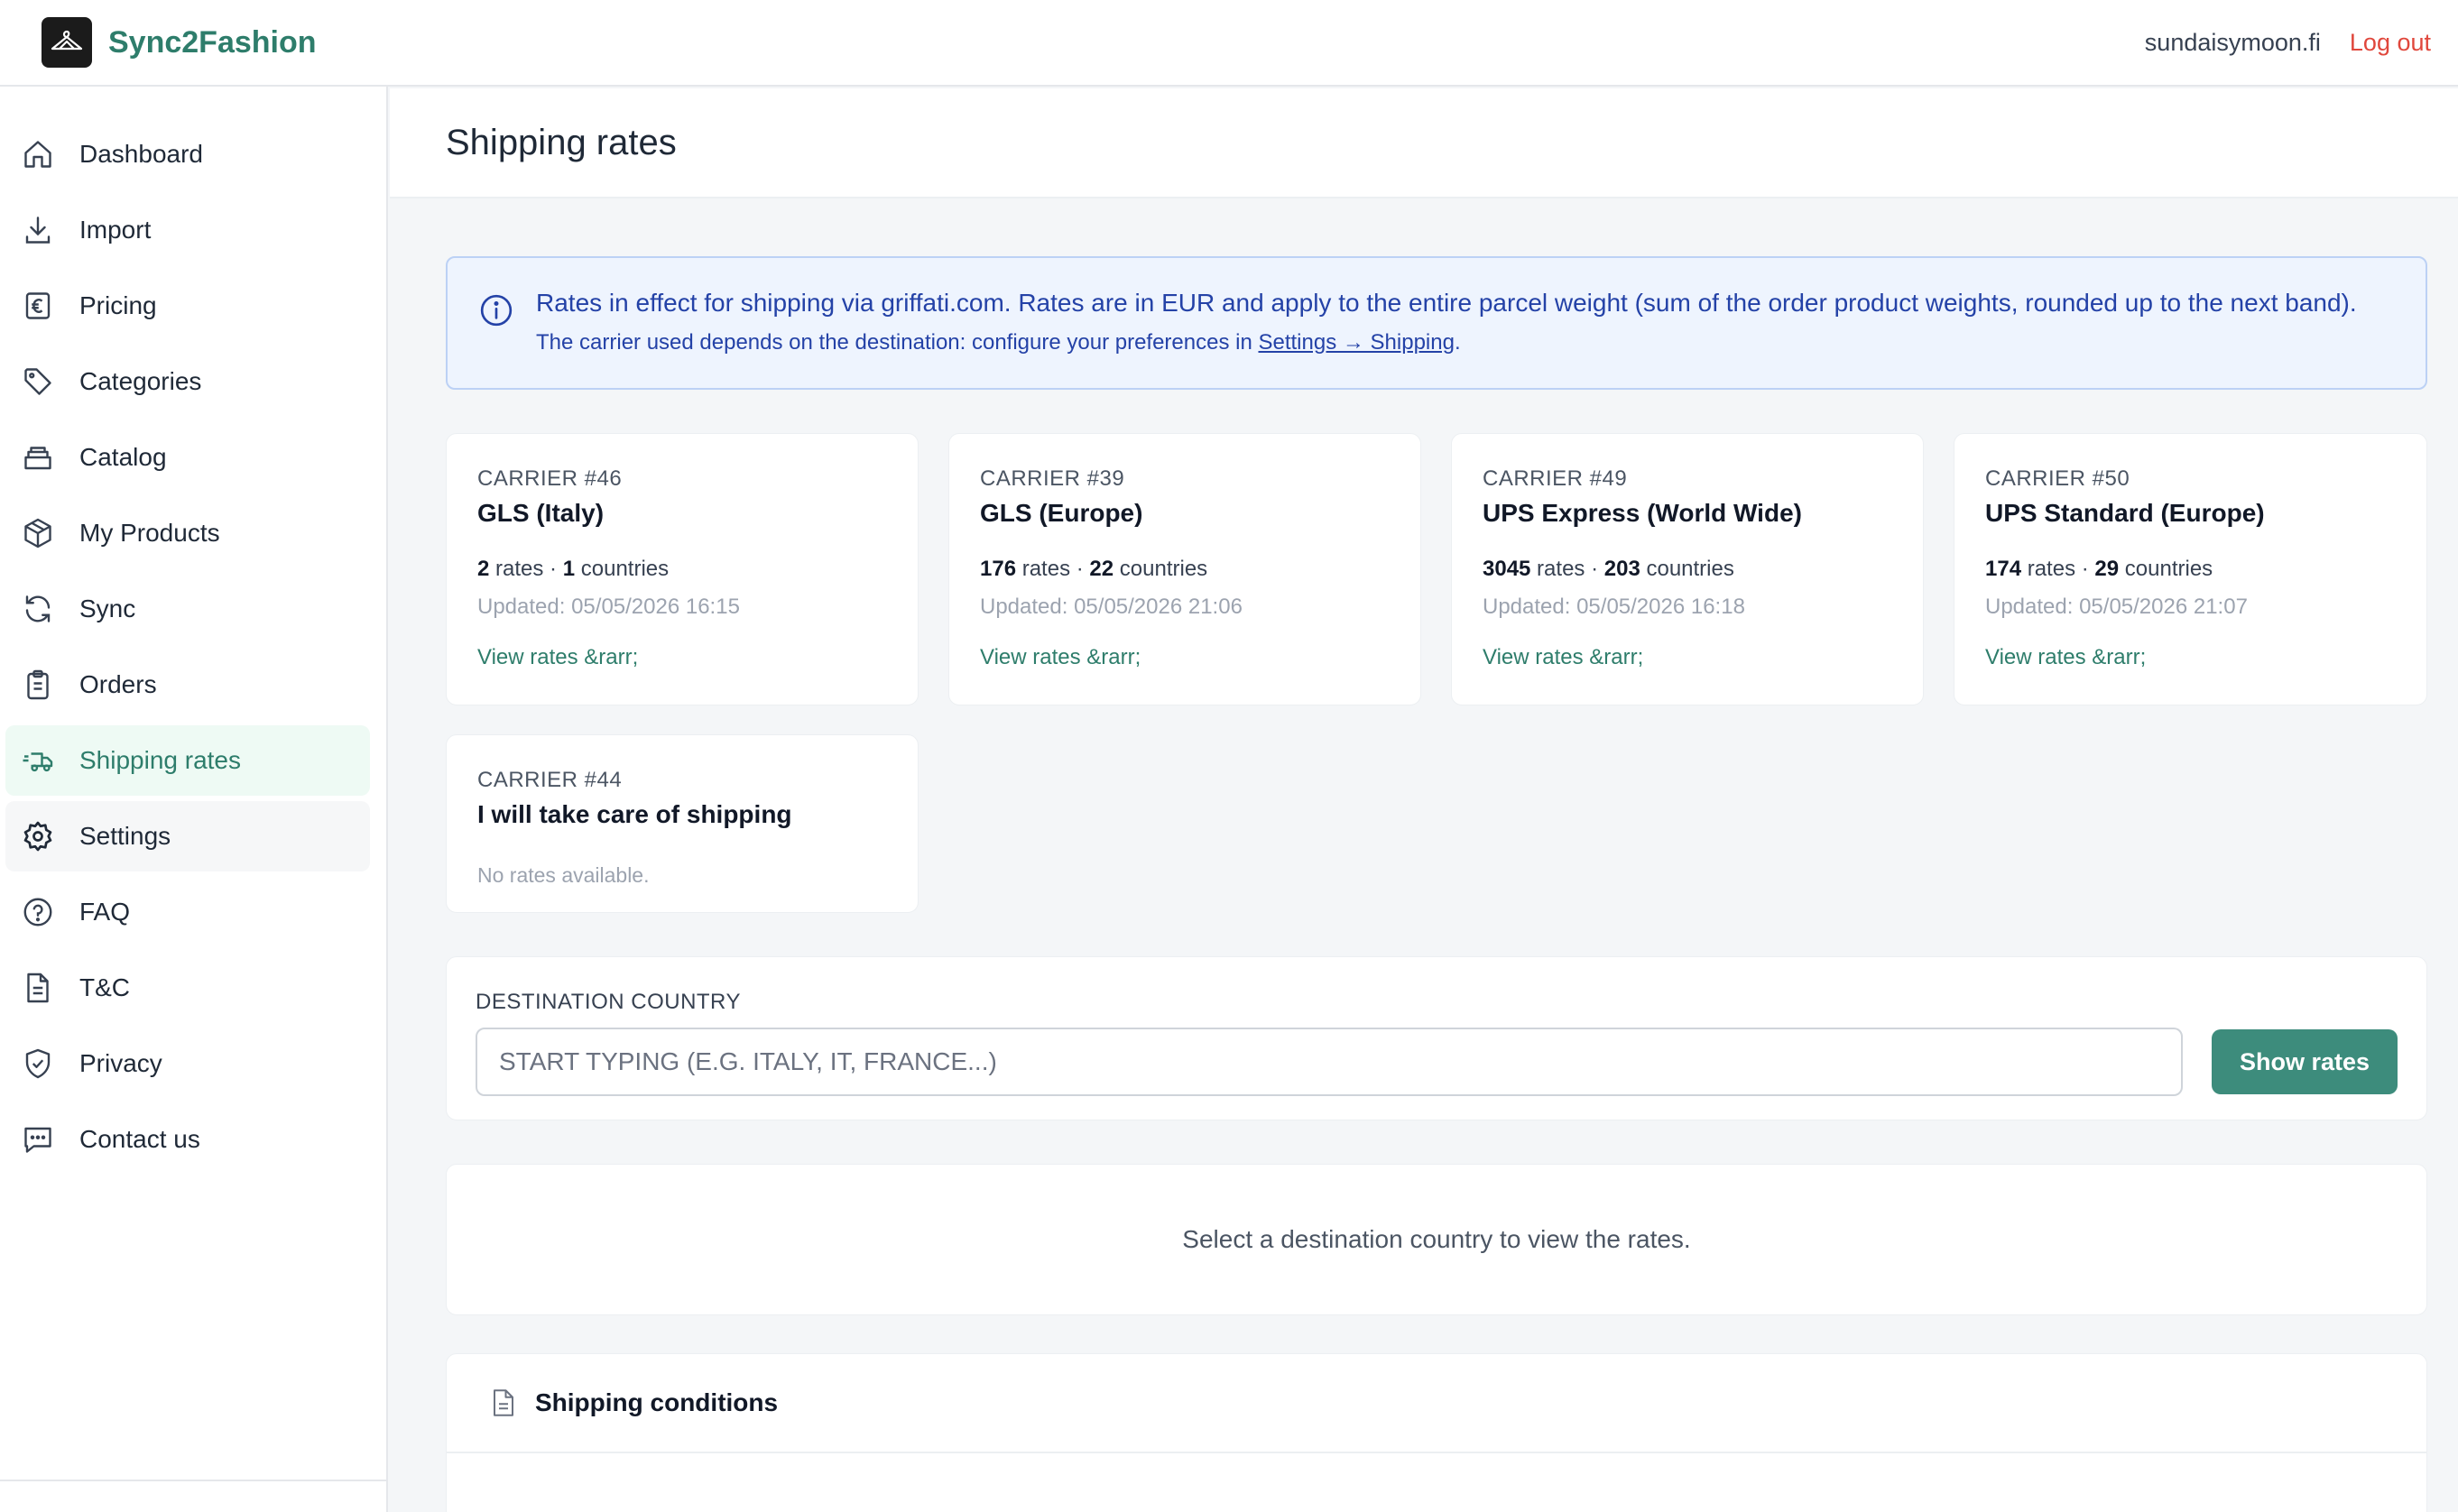  Describe the element at coordinates (120, 1063) in the screenshot. I see `sidebar-item-label: Privacy` at that location.